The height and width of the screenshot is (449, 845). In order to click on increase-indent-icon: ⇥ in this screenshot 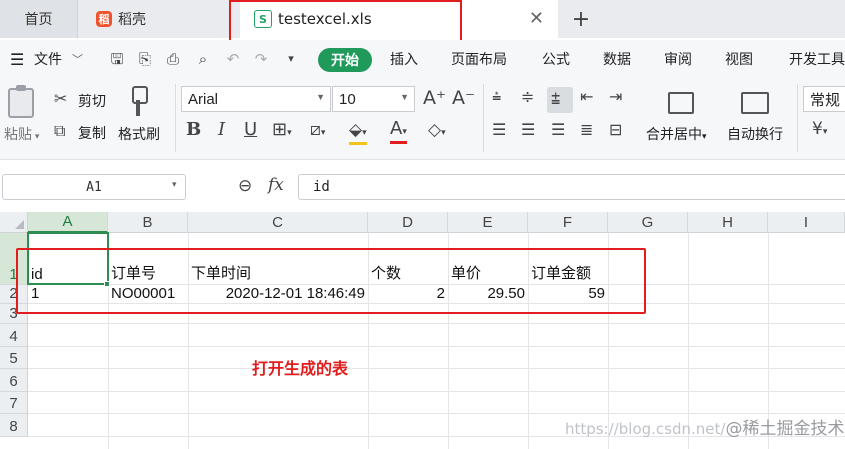, I will do `click(615, 97)`.